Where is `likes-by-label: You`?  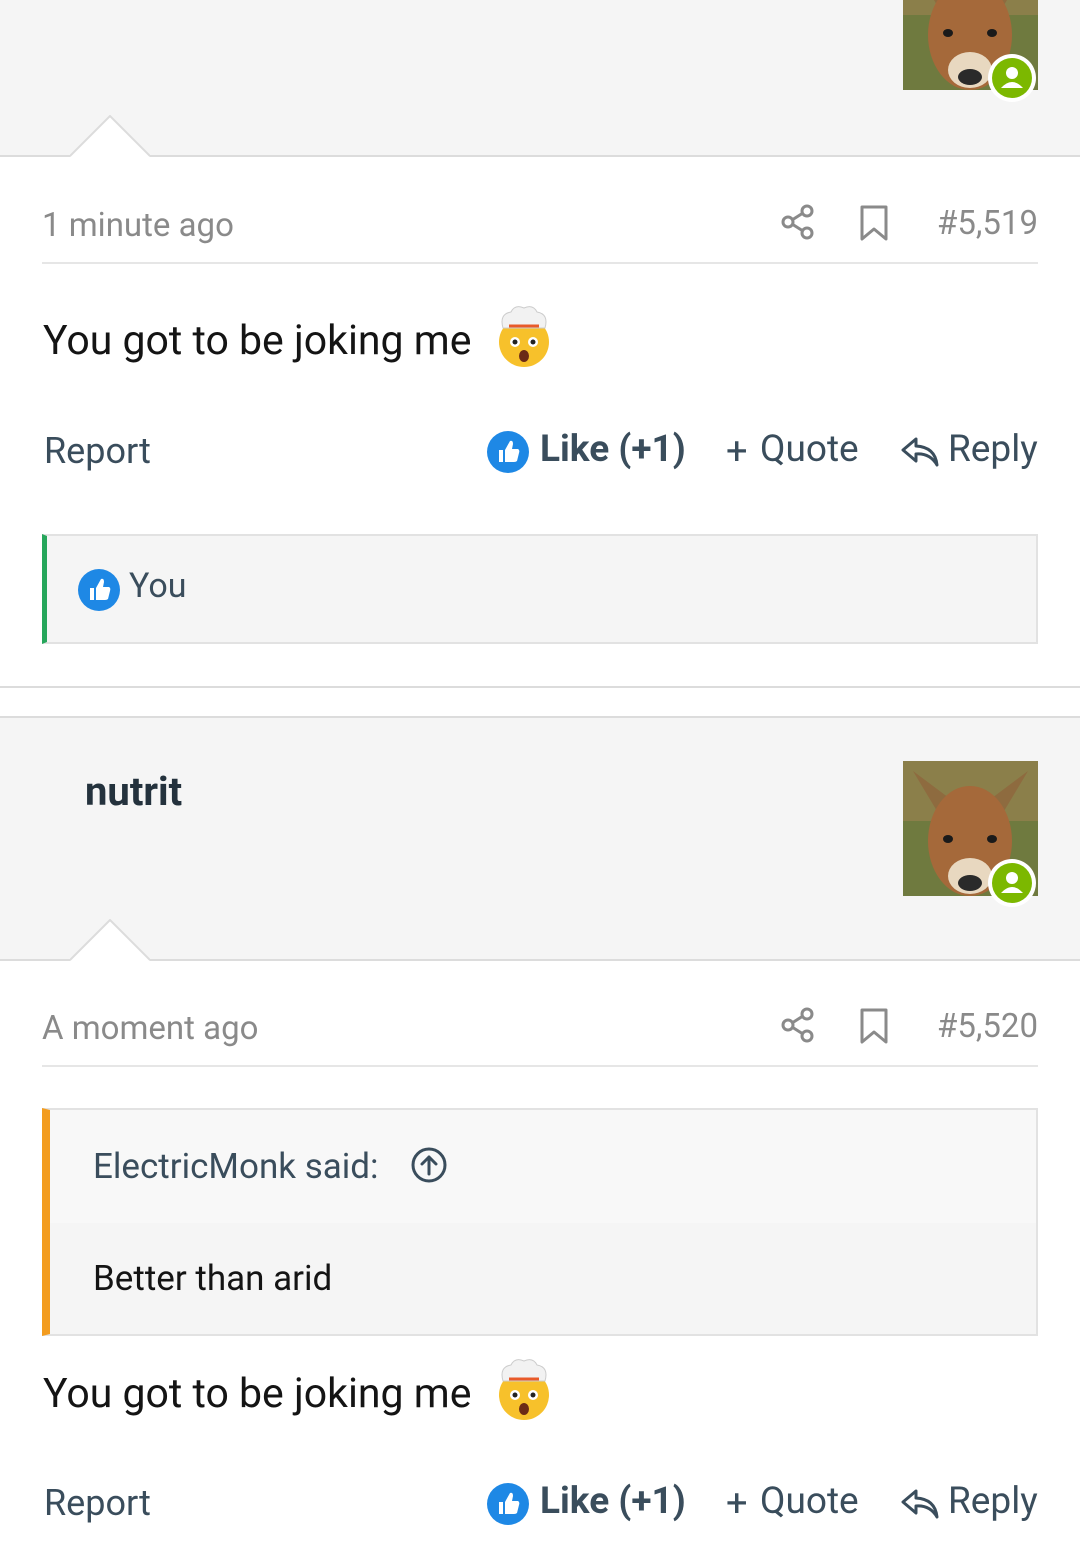 likes-by-label: You is located at coordinates (157, 586).